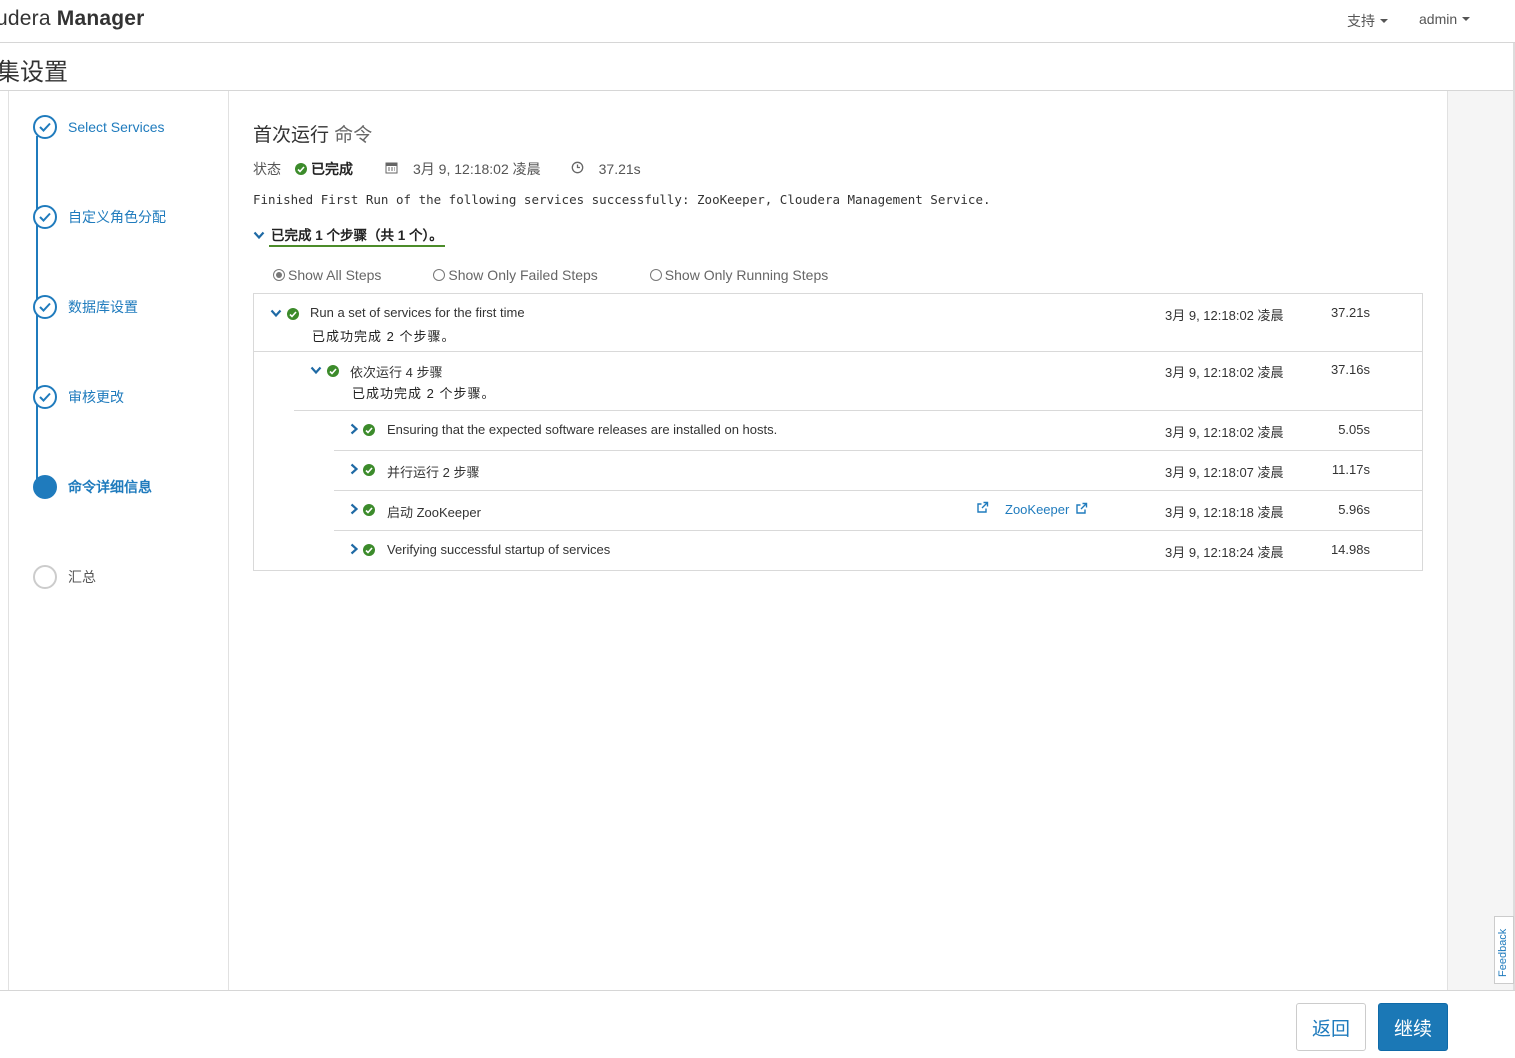 Image resolution: width=1515 pixels, height=1058 pixels. I want to click on step-time: 3月 9, 12:18:18 凌晨, so click(1224, 512).